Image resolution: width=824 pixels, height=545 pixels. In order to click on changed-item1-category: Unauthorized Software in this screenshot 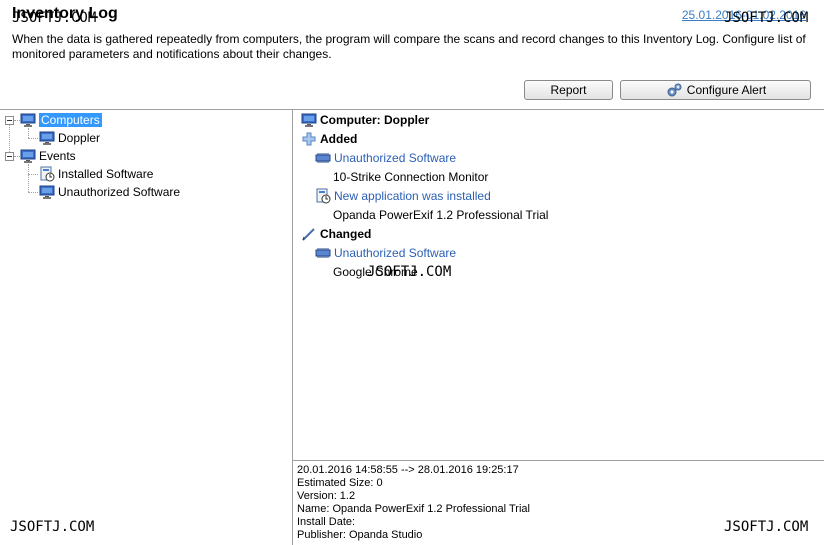, I will do `click(385, 253)`.